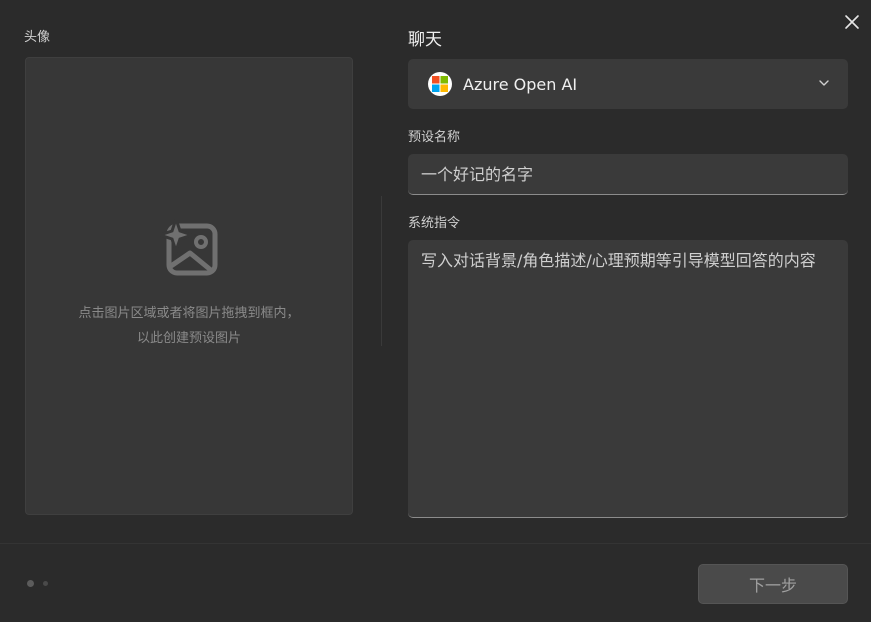 This screenshot has height=622, width=871. Describe the element at coordinates (37, 583) in the screenshot. I see `page-indicator` at that location.